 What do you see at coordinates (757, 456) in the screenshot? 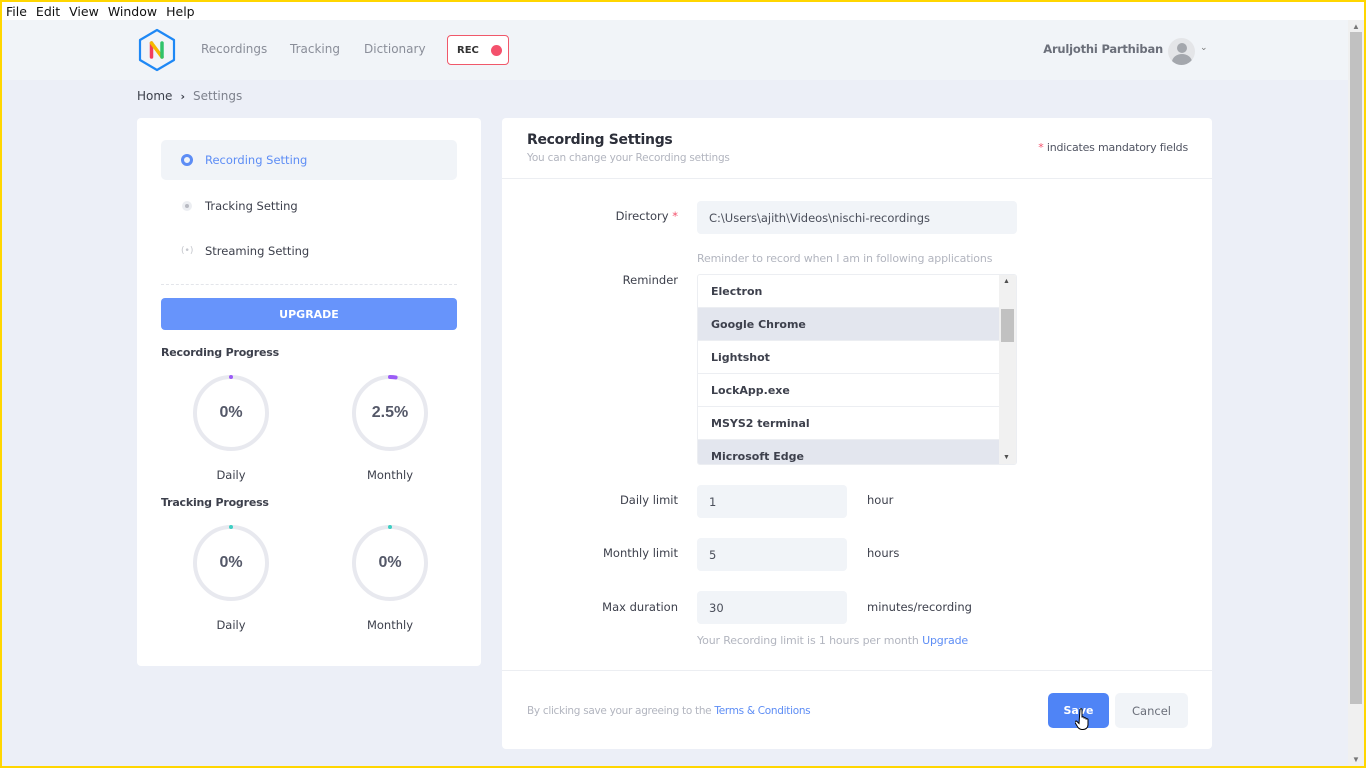
I see `app-name: Microsoft Edge` at bounding box center [757, 456].